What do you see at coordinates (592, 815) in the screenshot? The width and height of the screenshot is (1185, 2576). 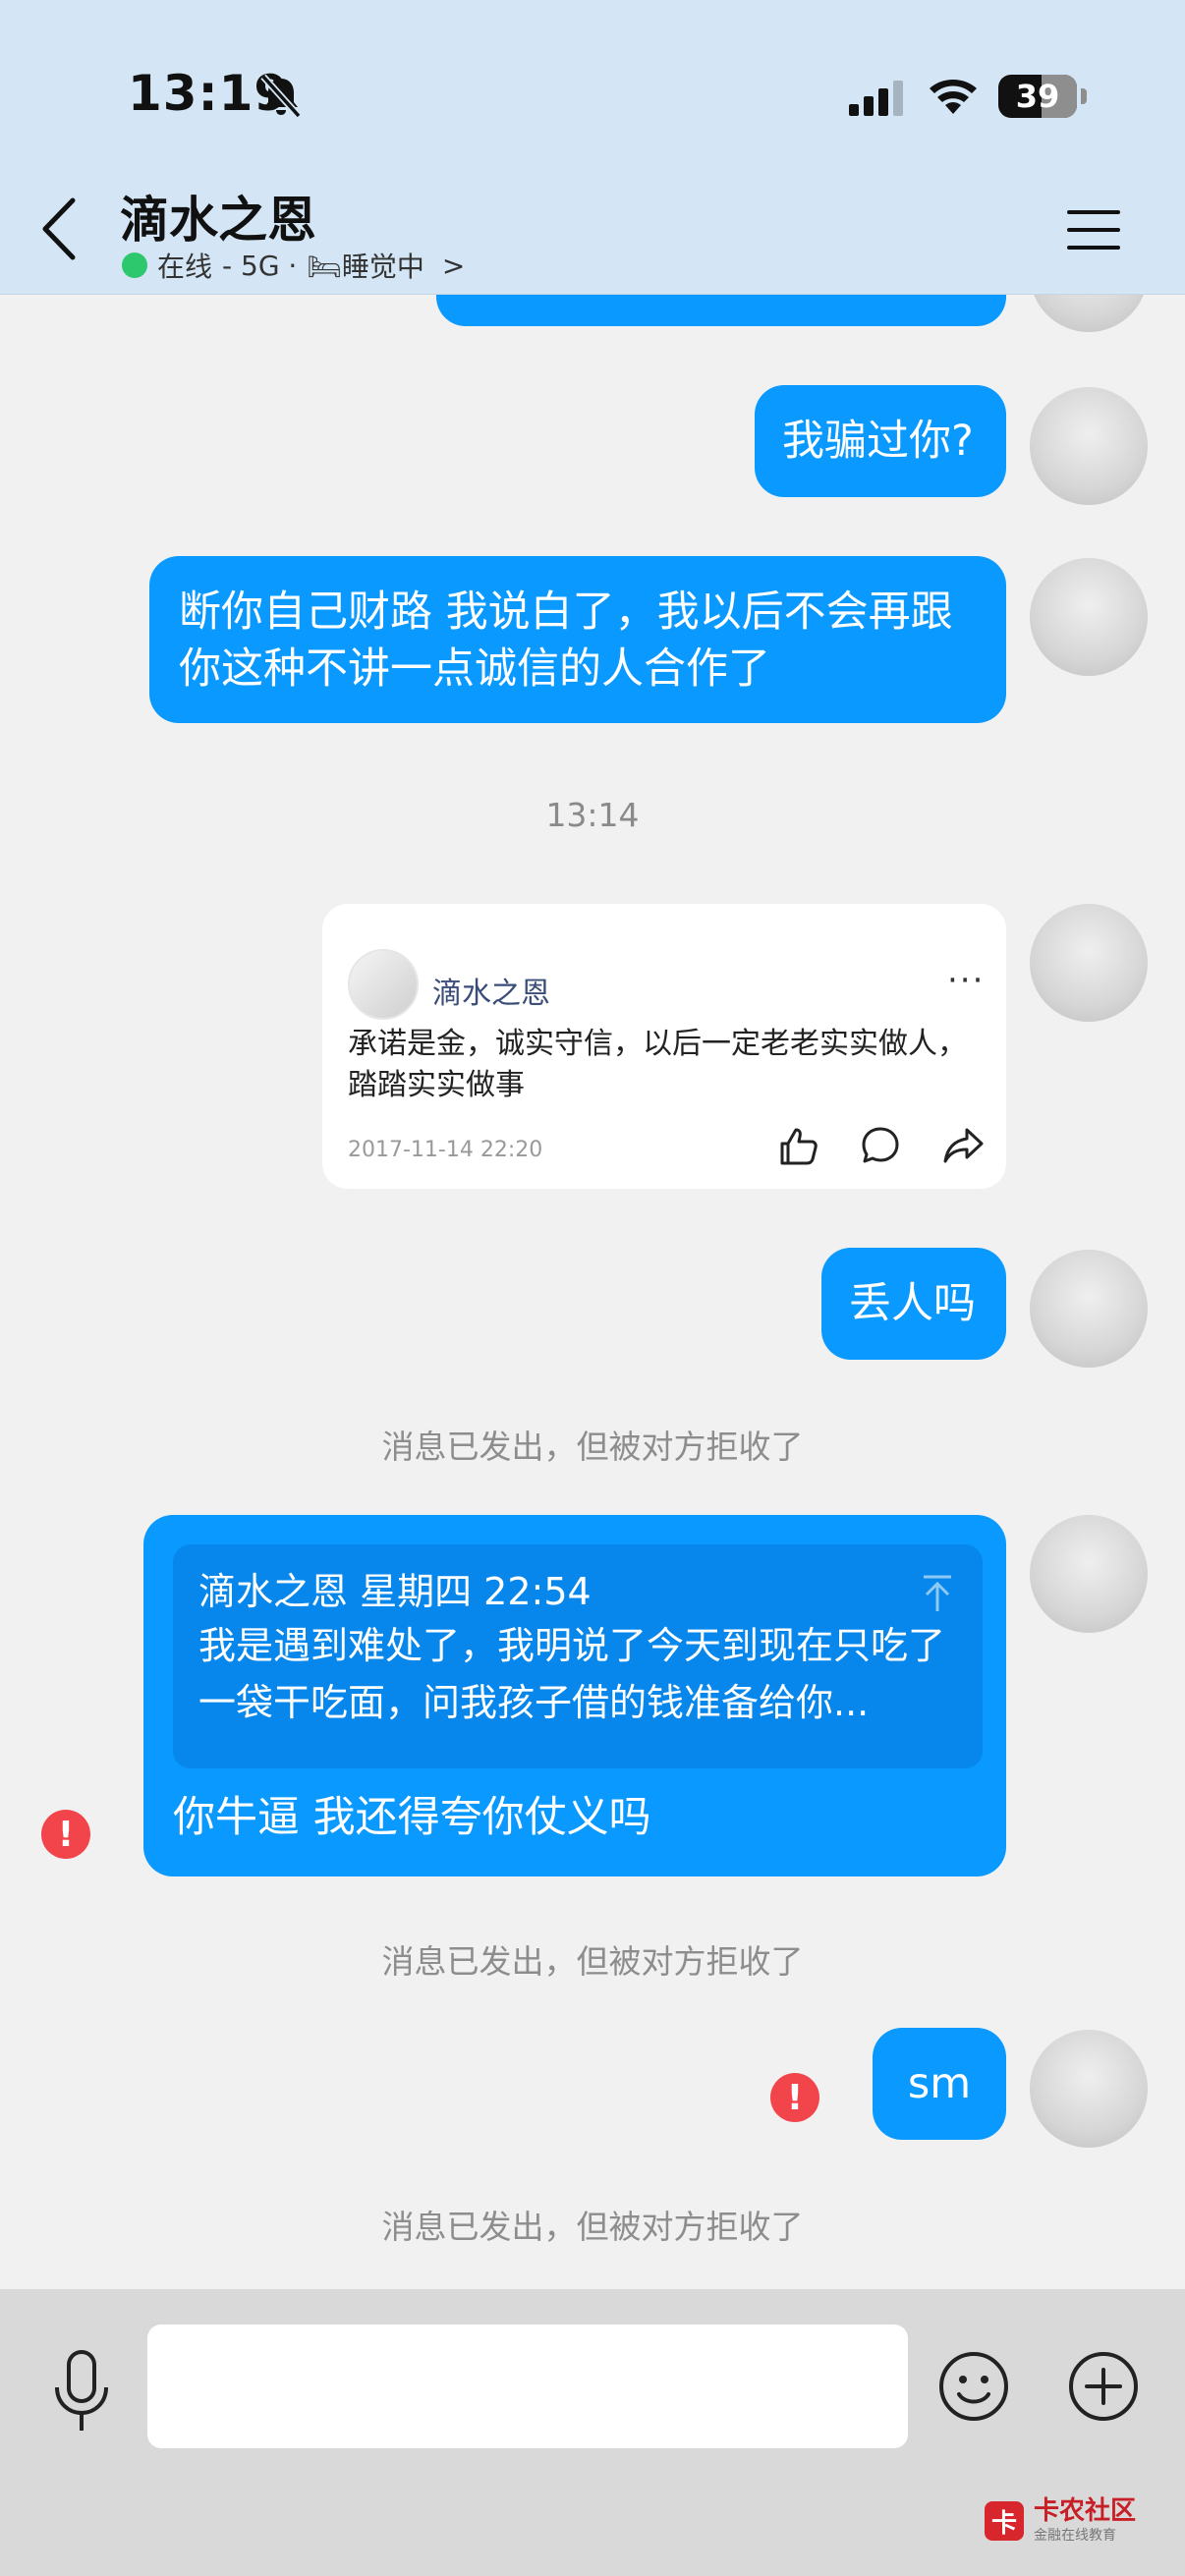 I see `time-divider: 13:14` at bounding box center [592, 815].